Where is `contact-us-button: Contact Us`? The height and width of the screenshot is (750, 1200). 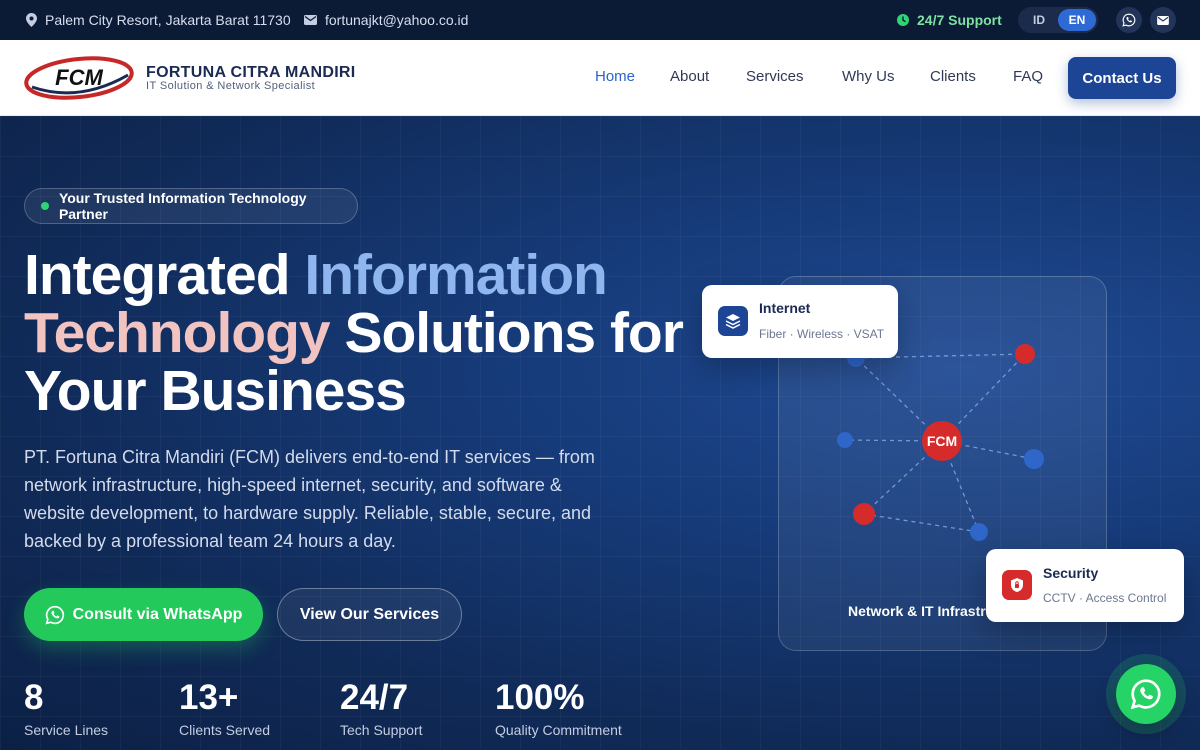 contact-us-button: Contact Us is located at coordinates (1122, 78).